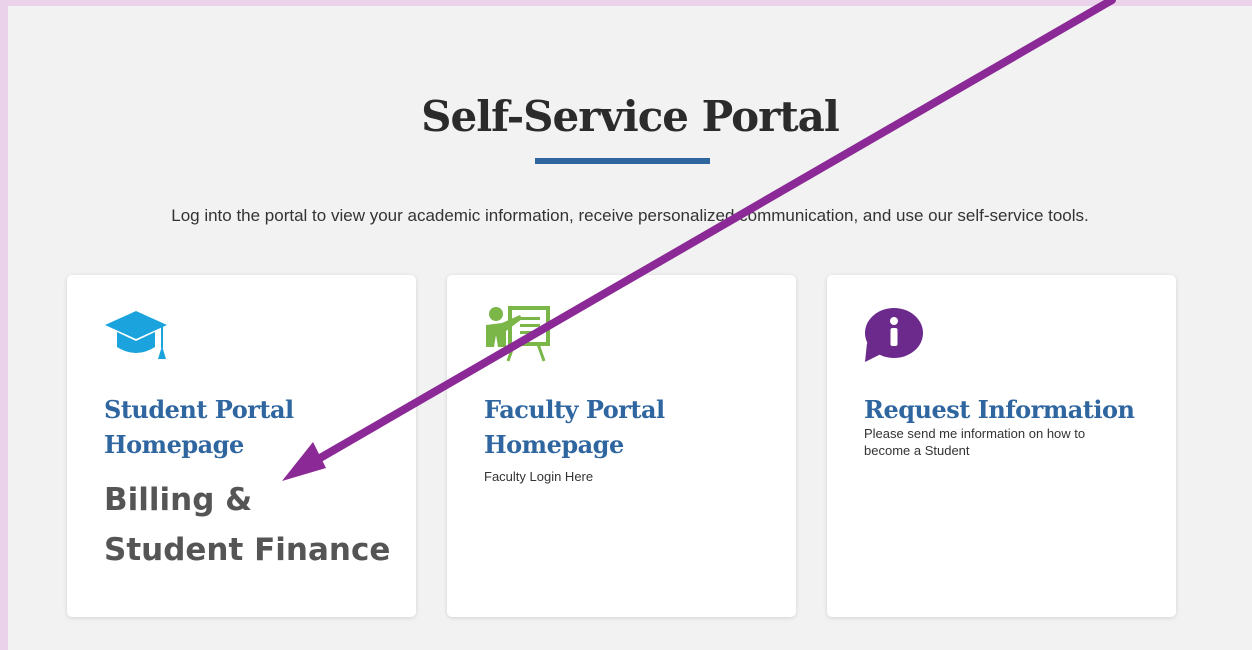  What do you see at coordinates (622, 161) in the screenshot?
I see `title-underline` at bounding box center [622, 161].